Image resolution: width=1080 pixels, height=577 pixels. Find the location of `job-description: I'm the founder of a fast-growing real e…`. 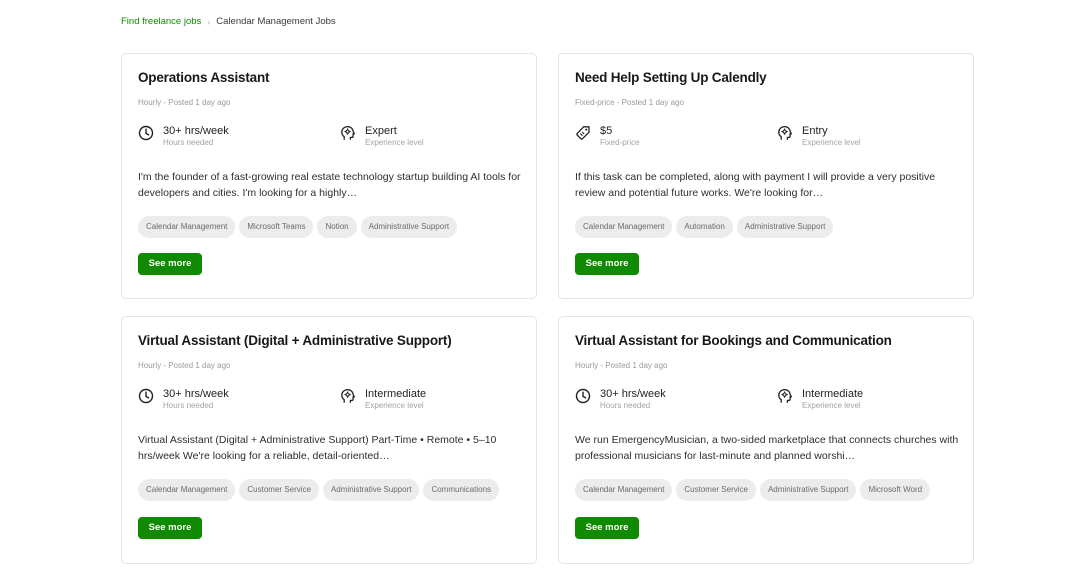

job-description: I'm the founder of a fast-growing real e… is located at coordinates (329, 185).